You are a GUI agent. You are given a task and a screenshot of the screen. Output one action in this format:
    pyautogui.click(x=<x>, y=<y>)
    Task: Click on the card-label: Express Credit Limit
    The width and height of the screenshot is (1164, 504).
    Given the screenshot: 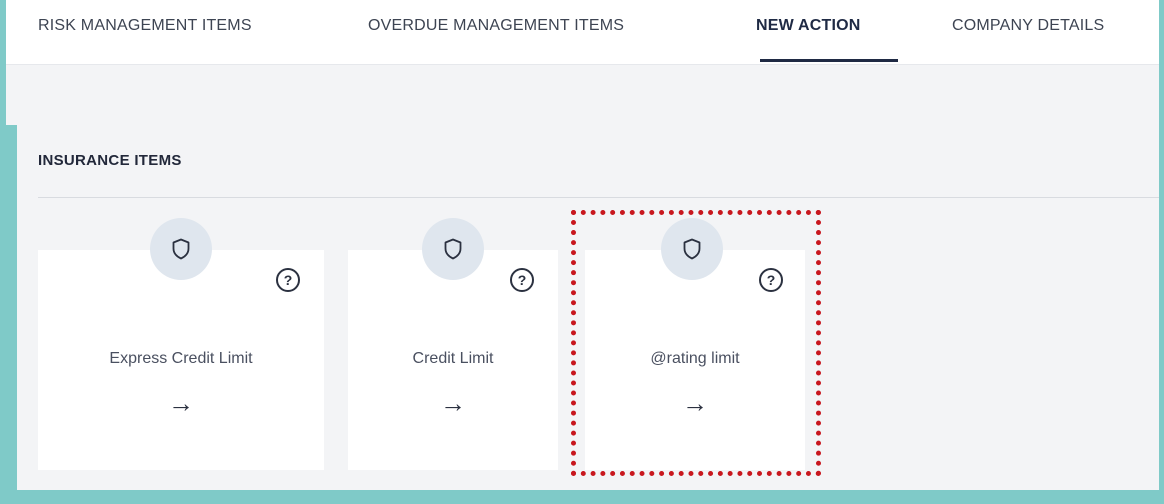 What is the action you would take?
    pyautogui.click(x=181, y=358)
    